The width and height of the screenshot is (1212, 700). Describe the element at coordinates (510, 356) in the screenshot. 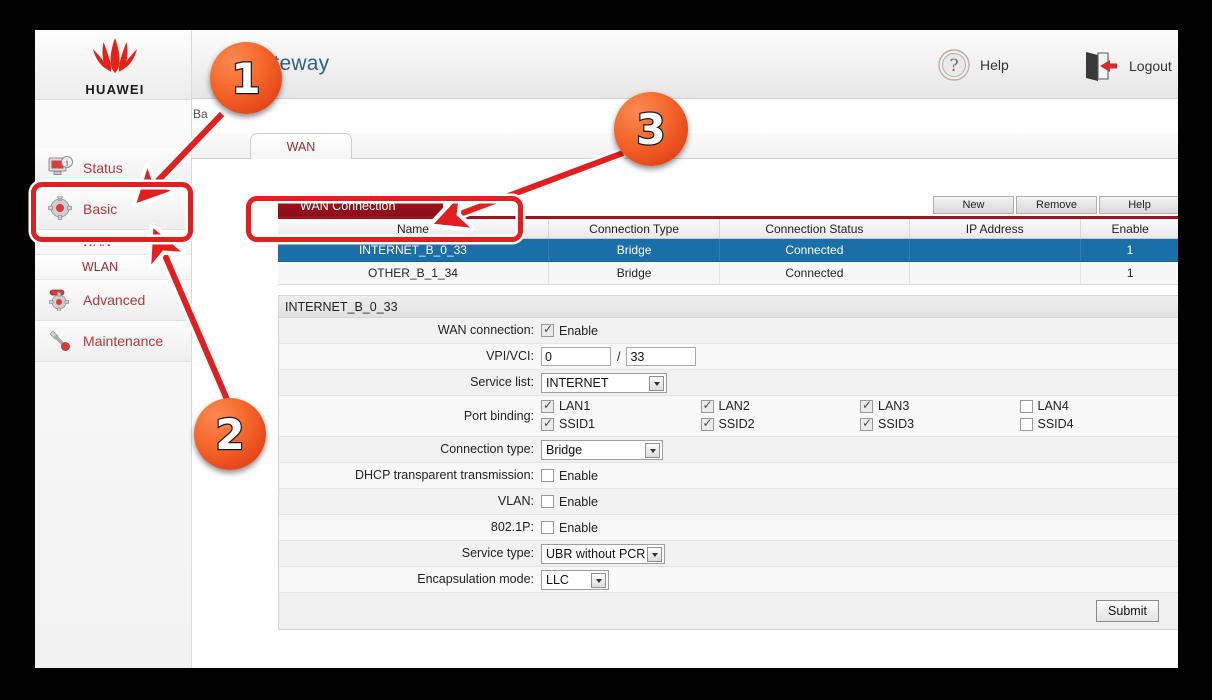

I see `label-vpi-vci: VPI/VCI:` at that location.